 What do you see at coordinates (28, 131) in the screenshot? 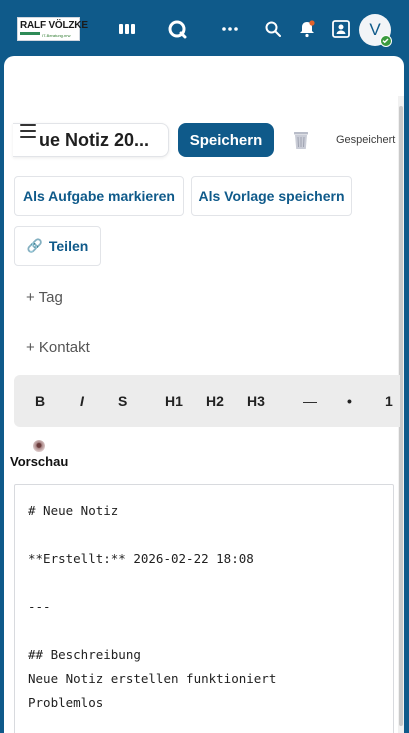
I see `menu-icon` at bounding box center [28, 131].